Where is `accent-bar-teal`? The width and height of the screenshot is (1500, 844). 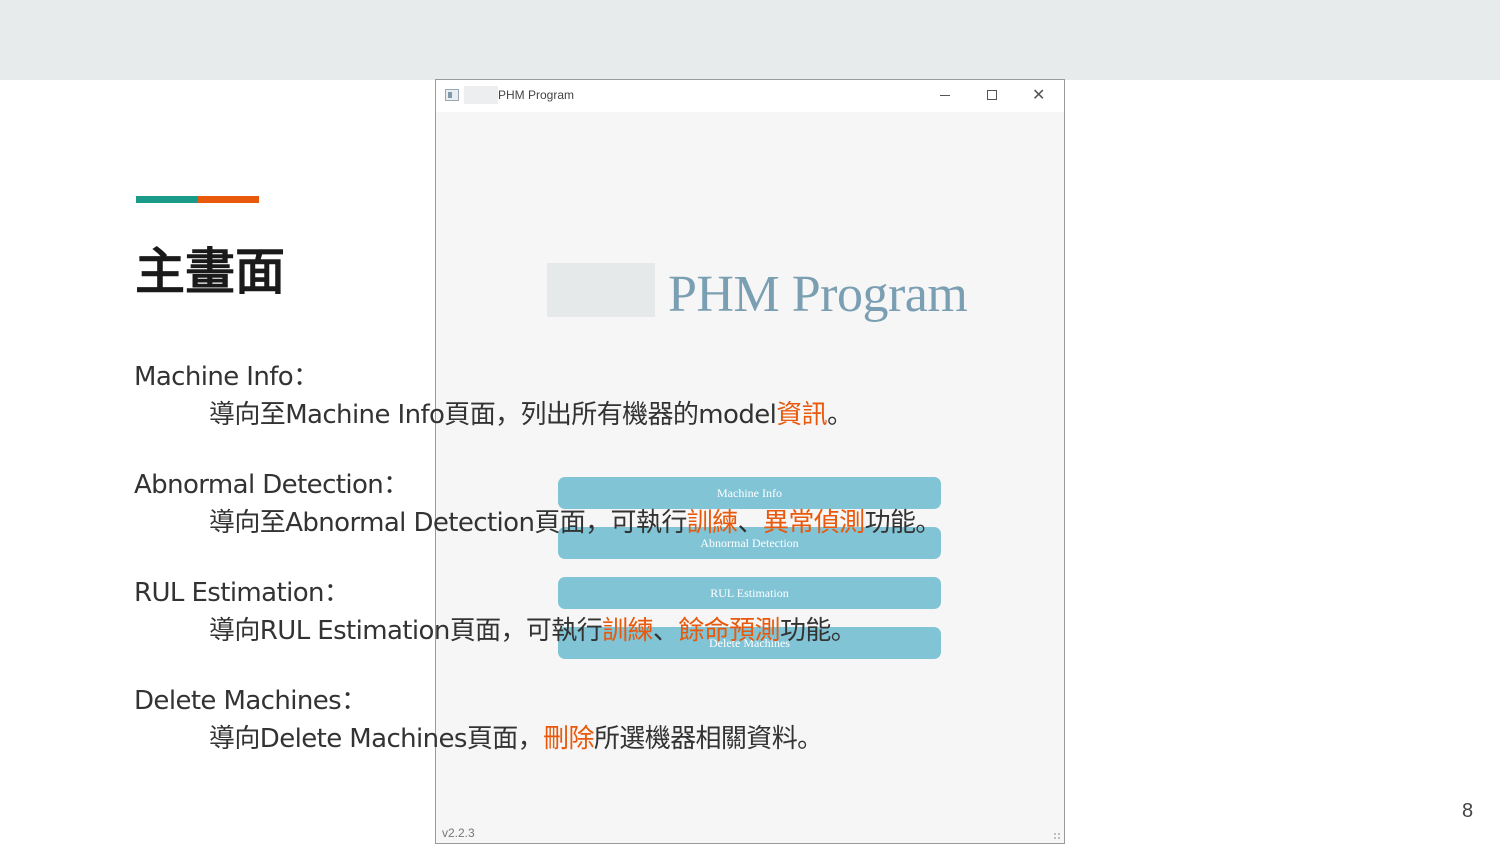
accent-bar-teal is located at coordinates (167, 199).